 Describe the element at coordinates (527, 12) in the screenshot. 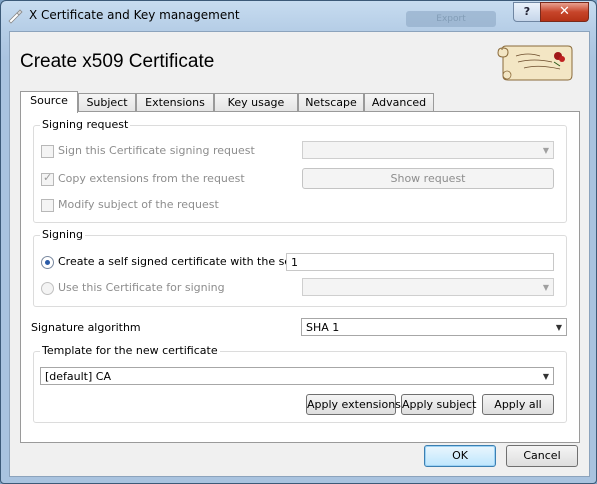

I see `help-button: ?` at that location.